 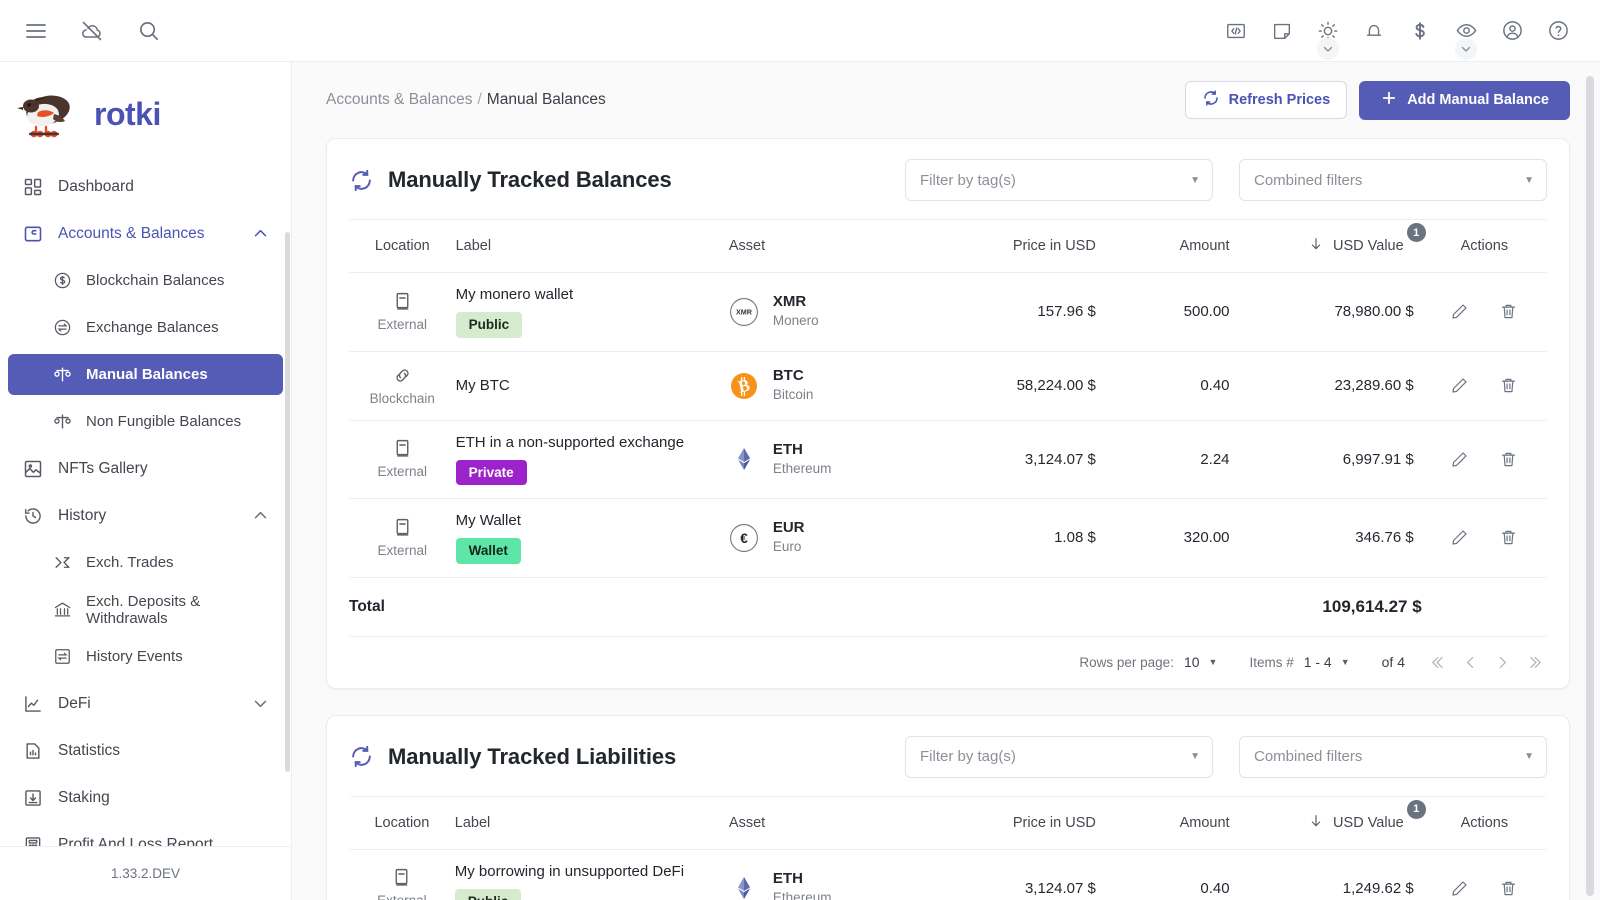 What do you see at coordinates (152, 327) in the screenshot?
I see `sidebar-item-label: Exchange Balances` at bounding box center [152, 327].